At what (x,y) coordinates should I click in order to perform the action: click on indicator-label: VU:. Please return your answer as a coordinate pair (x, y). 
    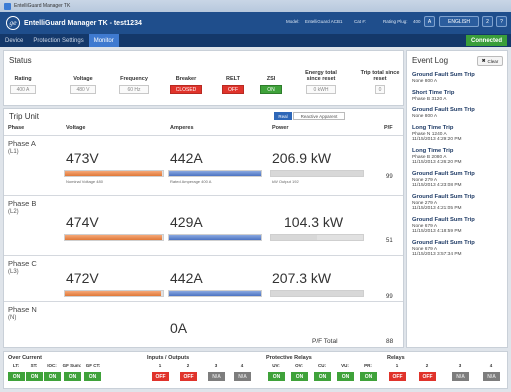
    Looking at the image, I should click on (345, 365).